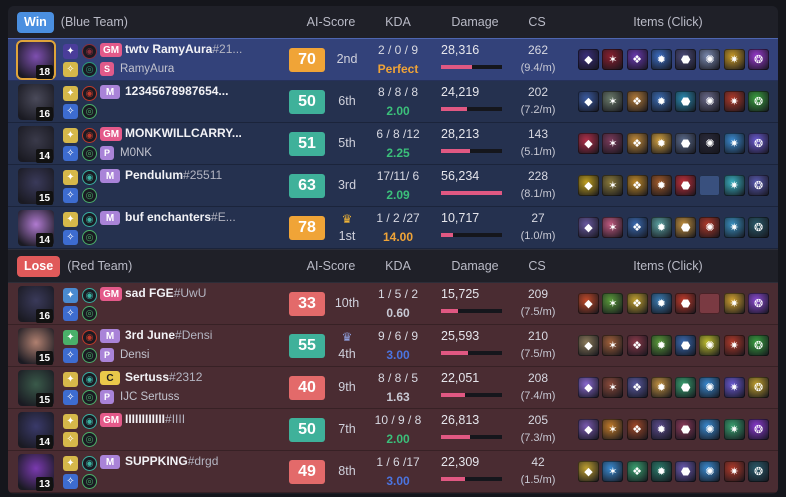  I want to click on player-name: Pendulum#25511, so click(173, 175).